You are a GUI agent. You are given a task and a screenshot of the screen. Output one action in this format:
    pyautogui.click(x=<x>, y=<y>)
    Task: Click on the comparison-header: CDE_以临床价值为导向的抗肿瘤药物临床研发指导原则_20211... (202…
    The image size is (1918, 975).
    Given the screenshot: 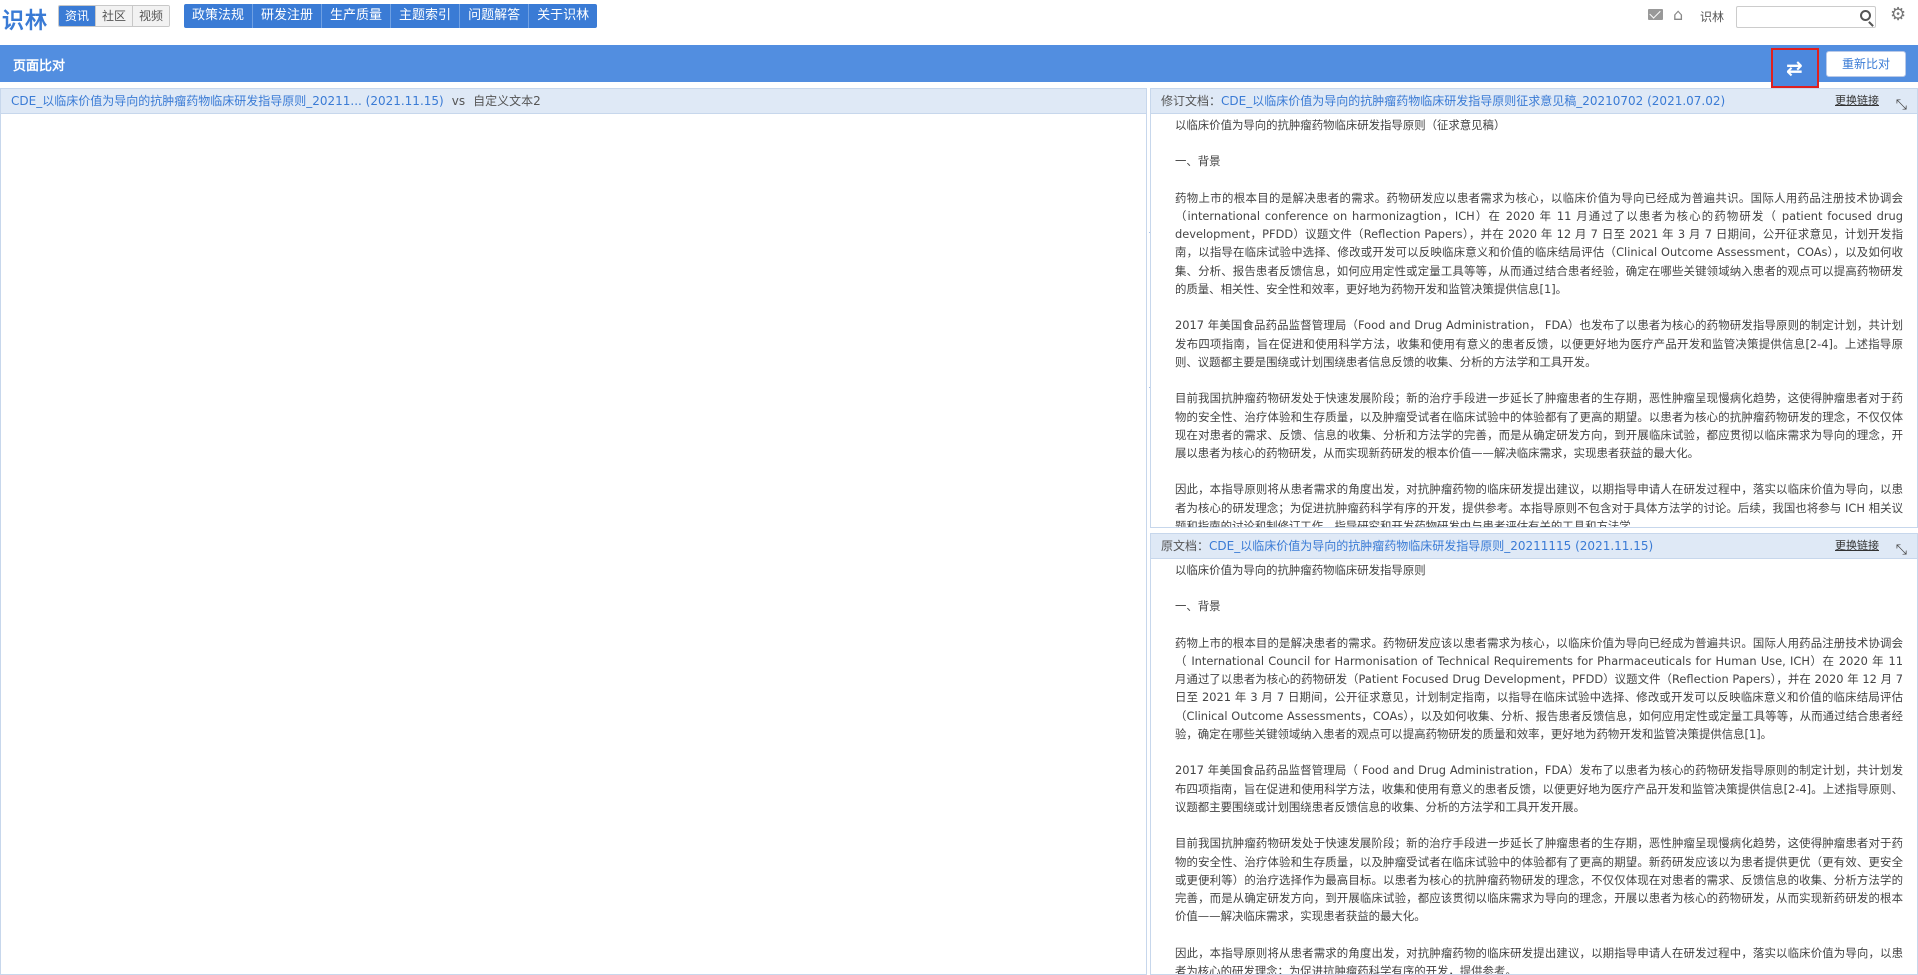 What is the action you would take?
    pyautogui.click(x=573, y=101)
    